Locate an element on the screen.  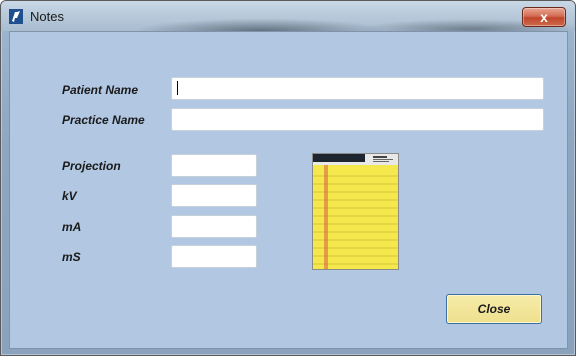
ms-label: mS is located at coordinates (71, 257).